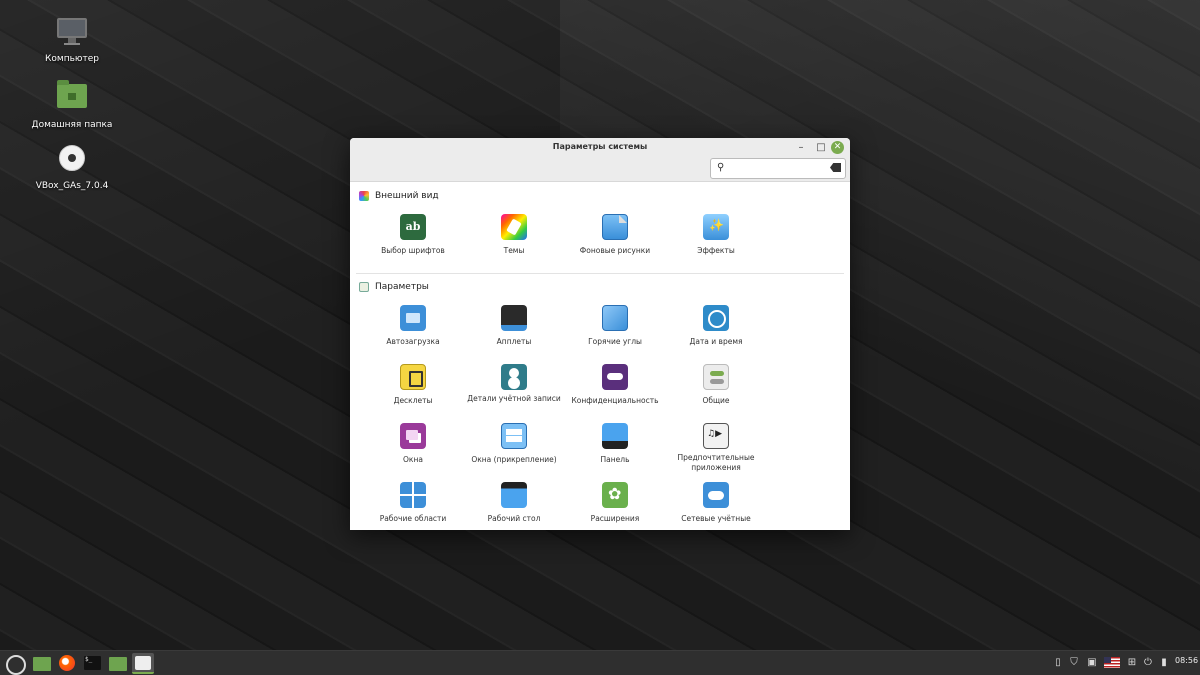 This screenshot has width=1200, height=675. Describe the element at coordinates (615, 400) in the screenshot. I see `item-label: Конфиденциальность` at that location.